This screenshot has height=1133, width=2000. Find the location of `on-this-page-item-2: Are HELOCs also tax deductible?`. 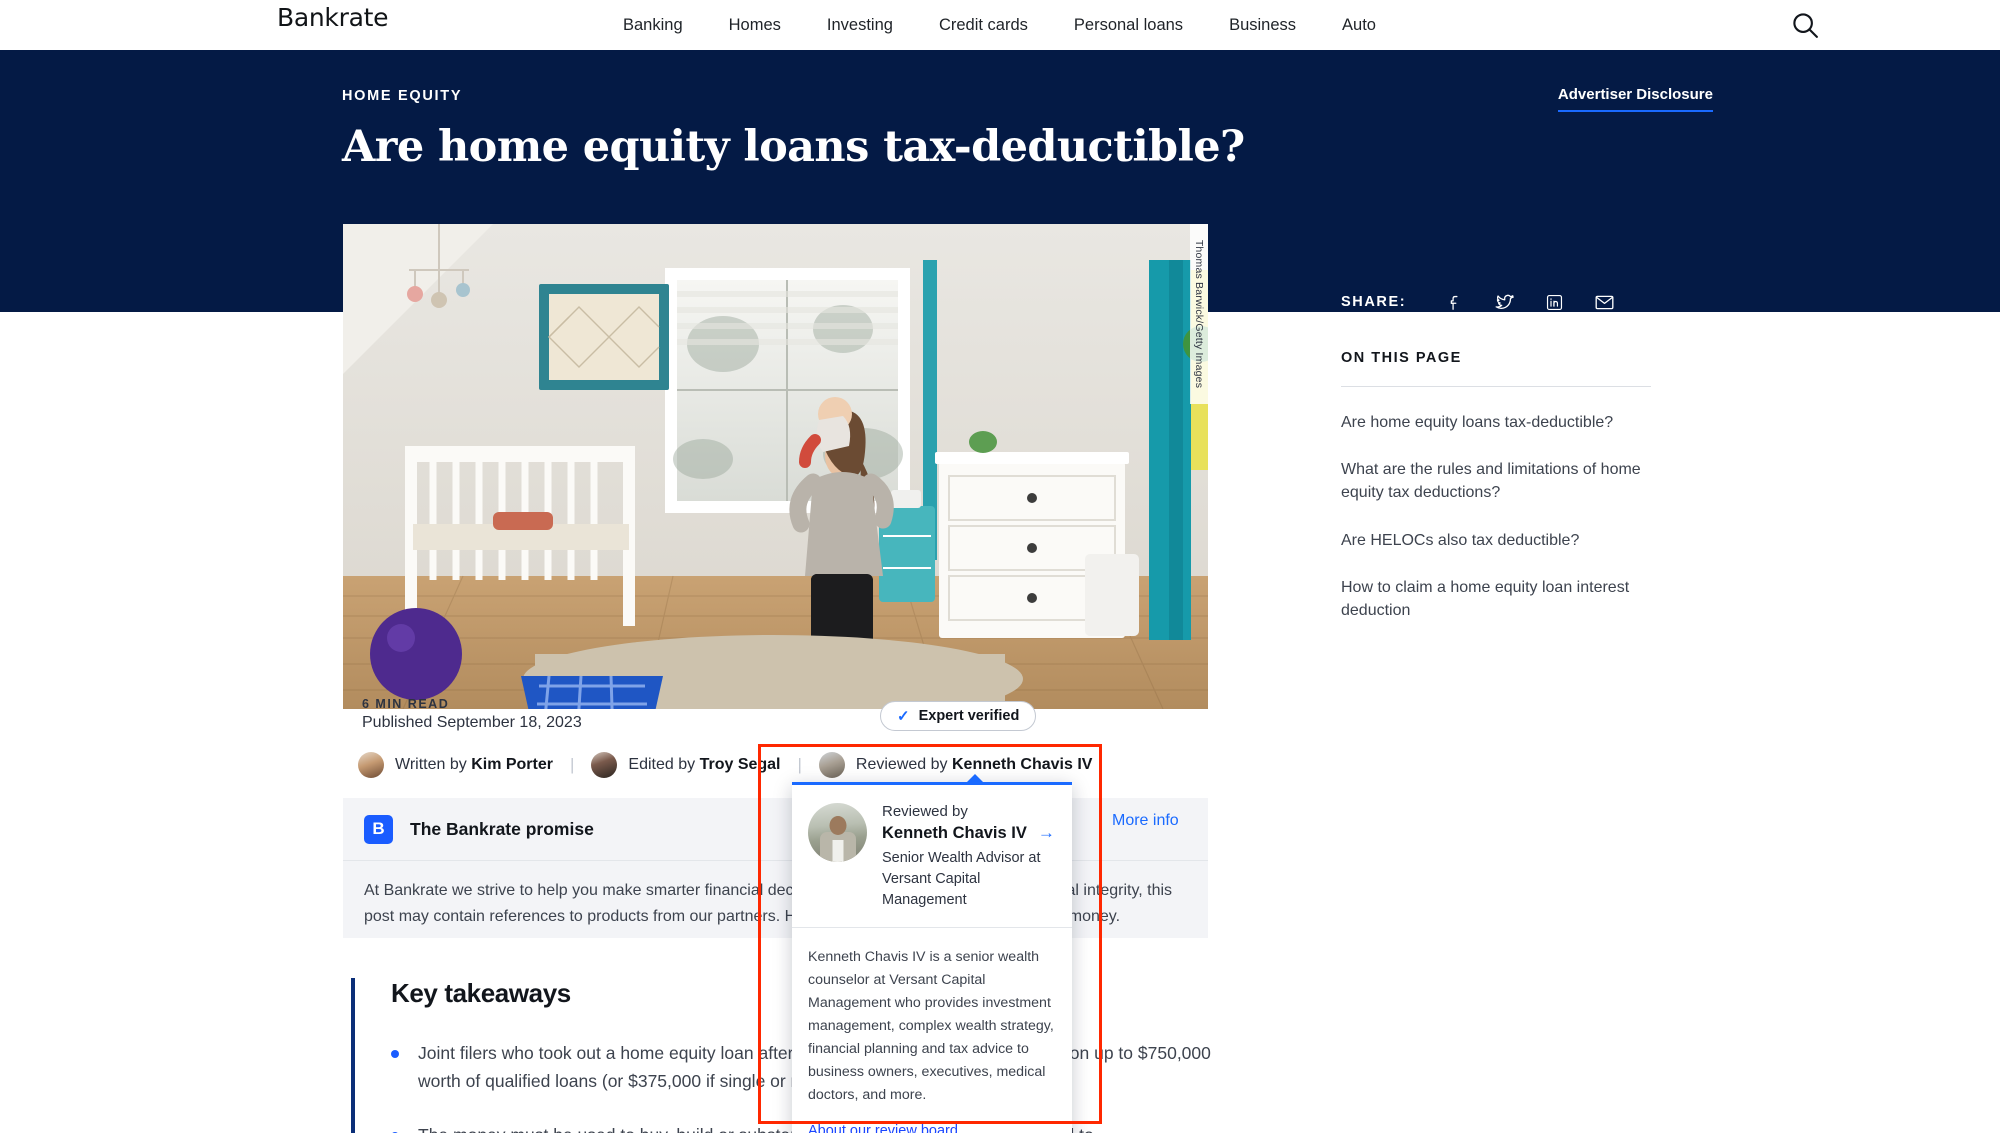

on-this-page-item-2: Are HELOCs also tax deductible? is located at coordinates (1496, 540).